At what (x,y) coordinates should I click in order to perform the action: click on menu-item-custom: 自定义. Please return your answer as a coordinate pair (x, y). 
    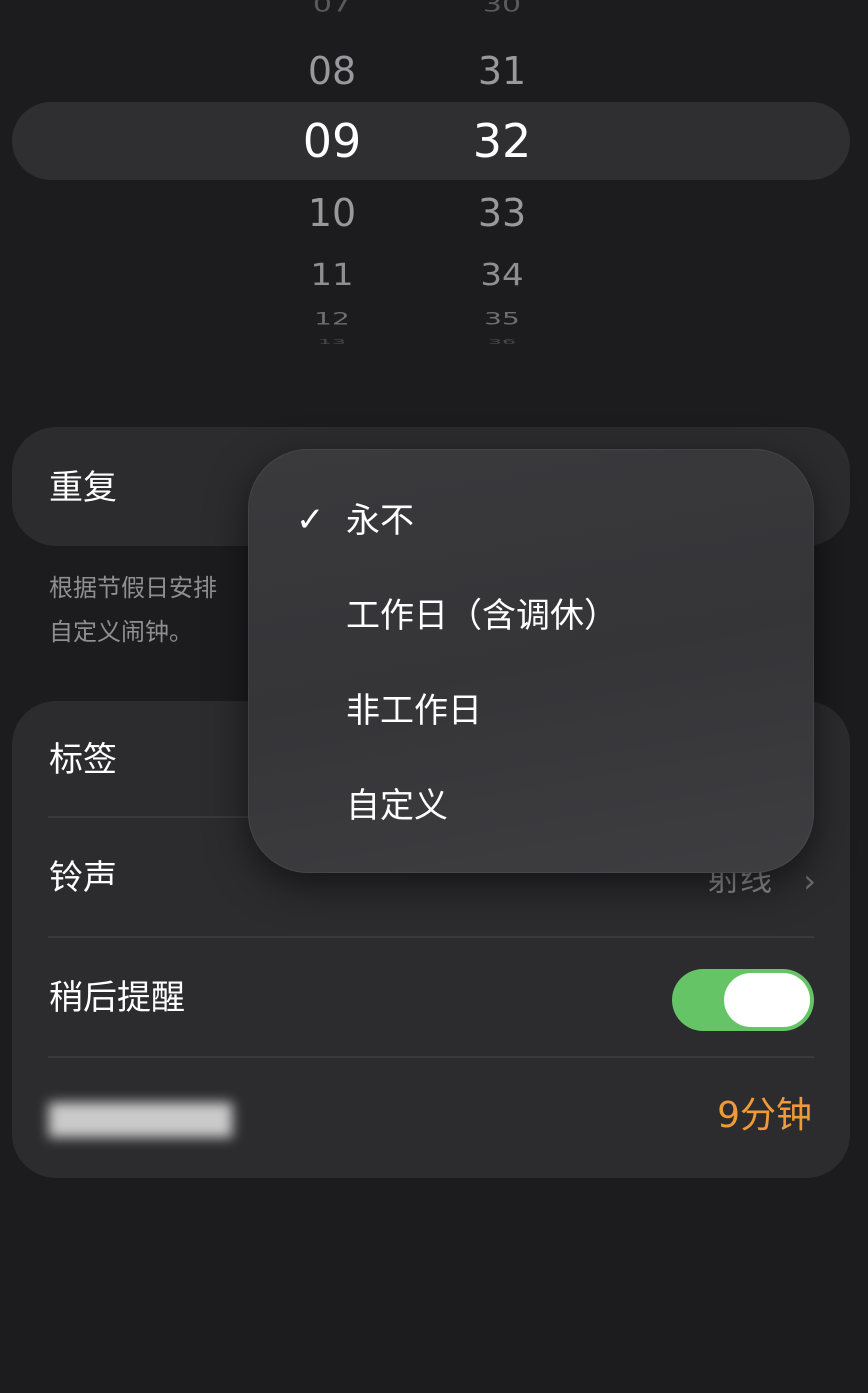
    Looking at the image, I should click on (531, 807).